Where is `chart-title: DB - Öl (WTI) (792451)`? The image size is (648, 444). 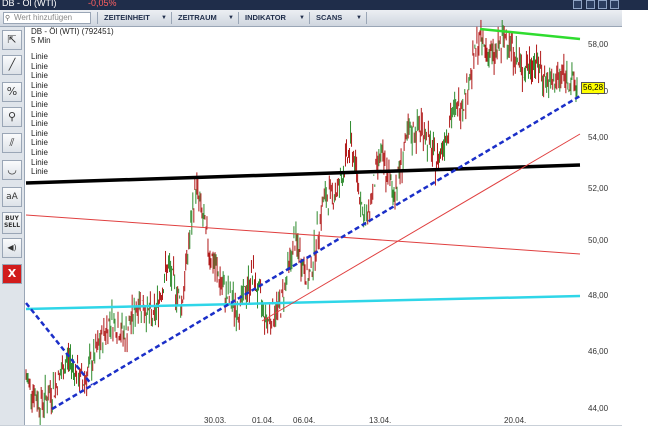
chart-title: DB - Öl (WTI) (792451) is located at coordinates (72, 31).